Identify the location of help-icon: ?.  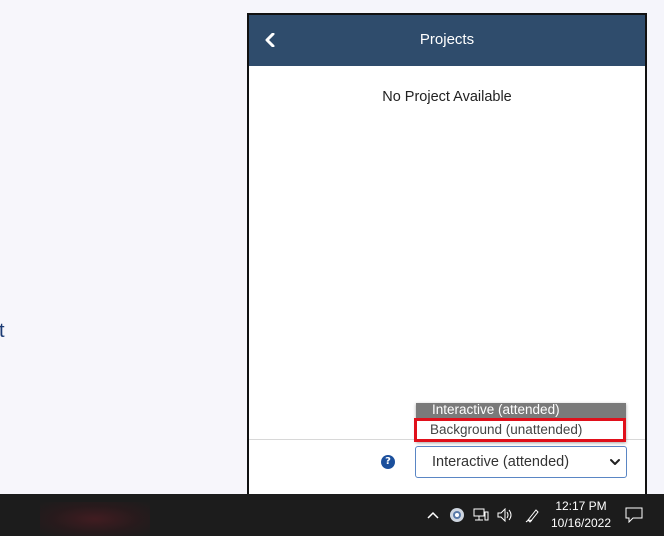
(388, 462).